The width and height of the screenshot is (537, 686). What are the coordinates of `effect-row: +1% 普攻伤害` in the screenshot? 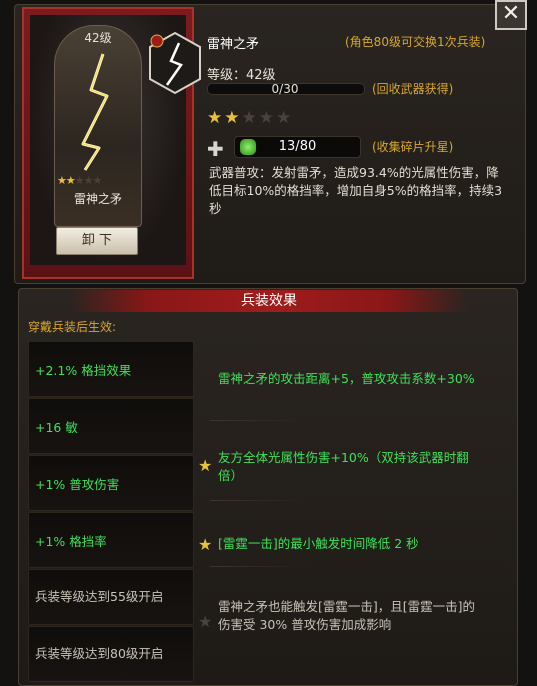 It's located at (111, 483).